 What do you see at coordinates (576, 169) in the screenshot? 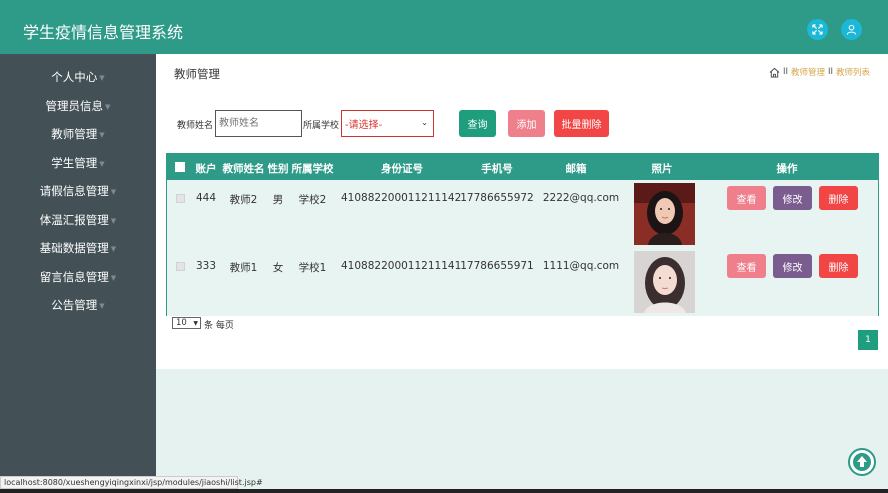
I see `column-header-email: 邮箱` at bounding box center [576, 169].